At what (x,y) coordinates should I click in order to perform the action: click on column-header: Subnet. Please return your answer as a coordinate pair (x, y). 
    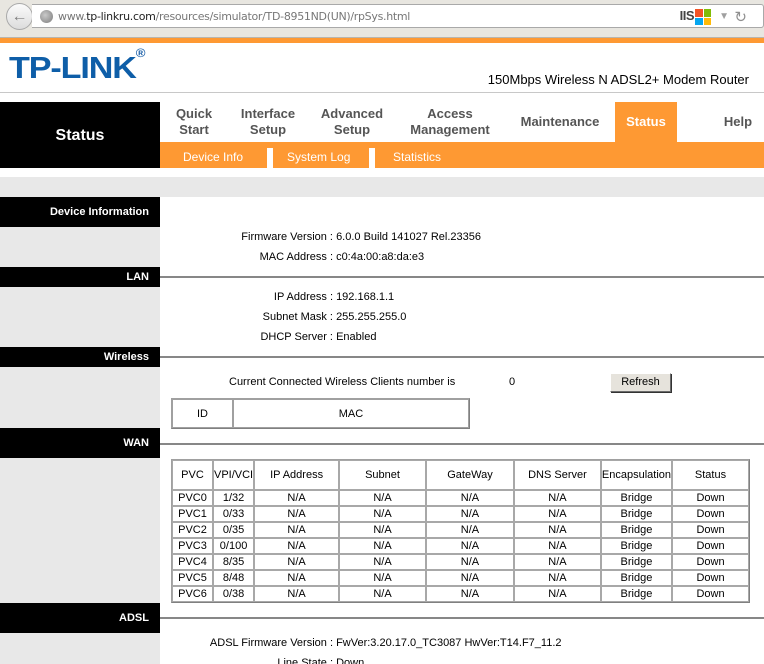
    Looking at the image, I should click on (382, 475).